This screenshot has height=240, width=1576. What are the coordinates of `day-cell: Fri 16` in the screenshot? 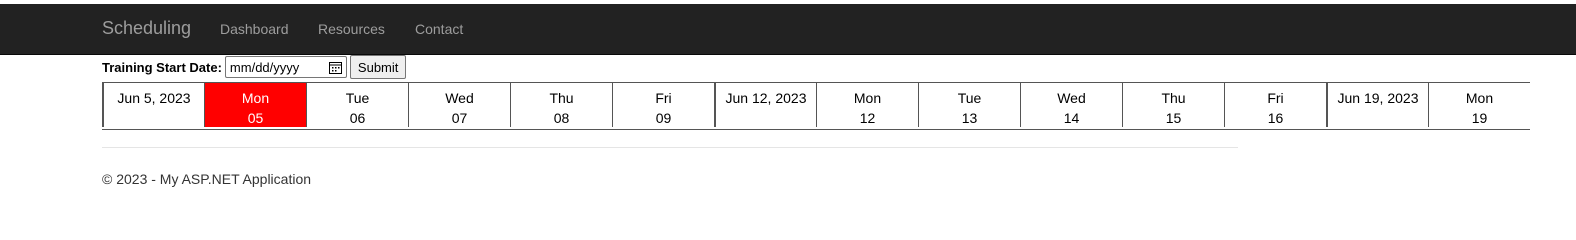 It's located at (1275, 105).